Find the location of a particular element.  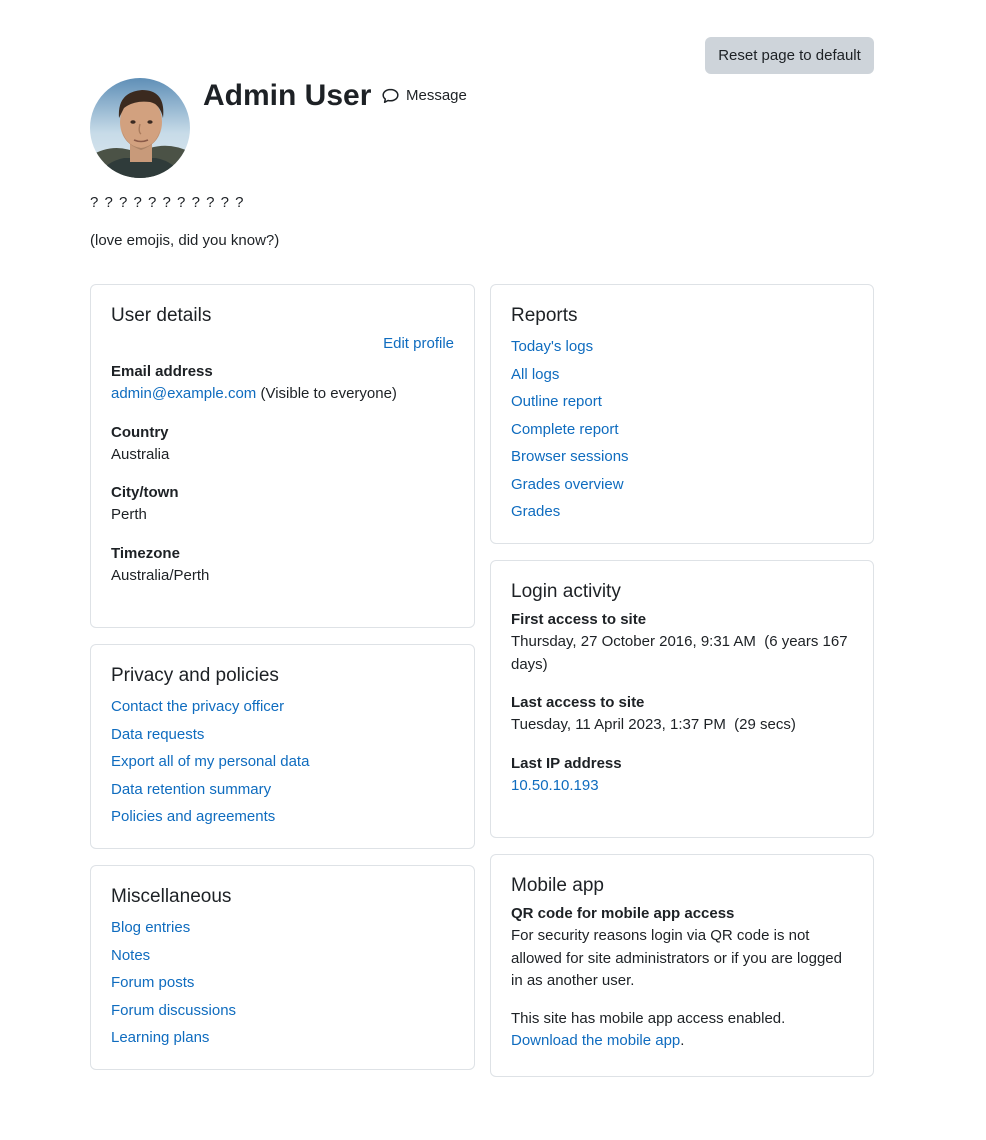

user-avatar is located at coordinates (140, 128).